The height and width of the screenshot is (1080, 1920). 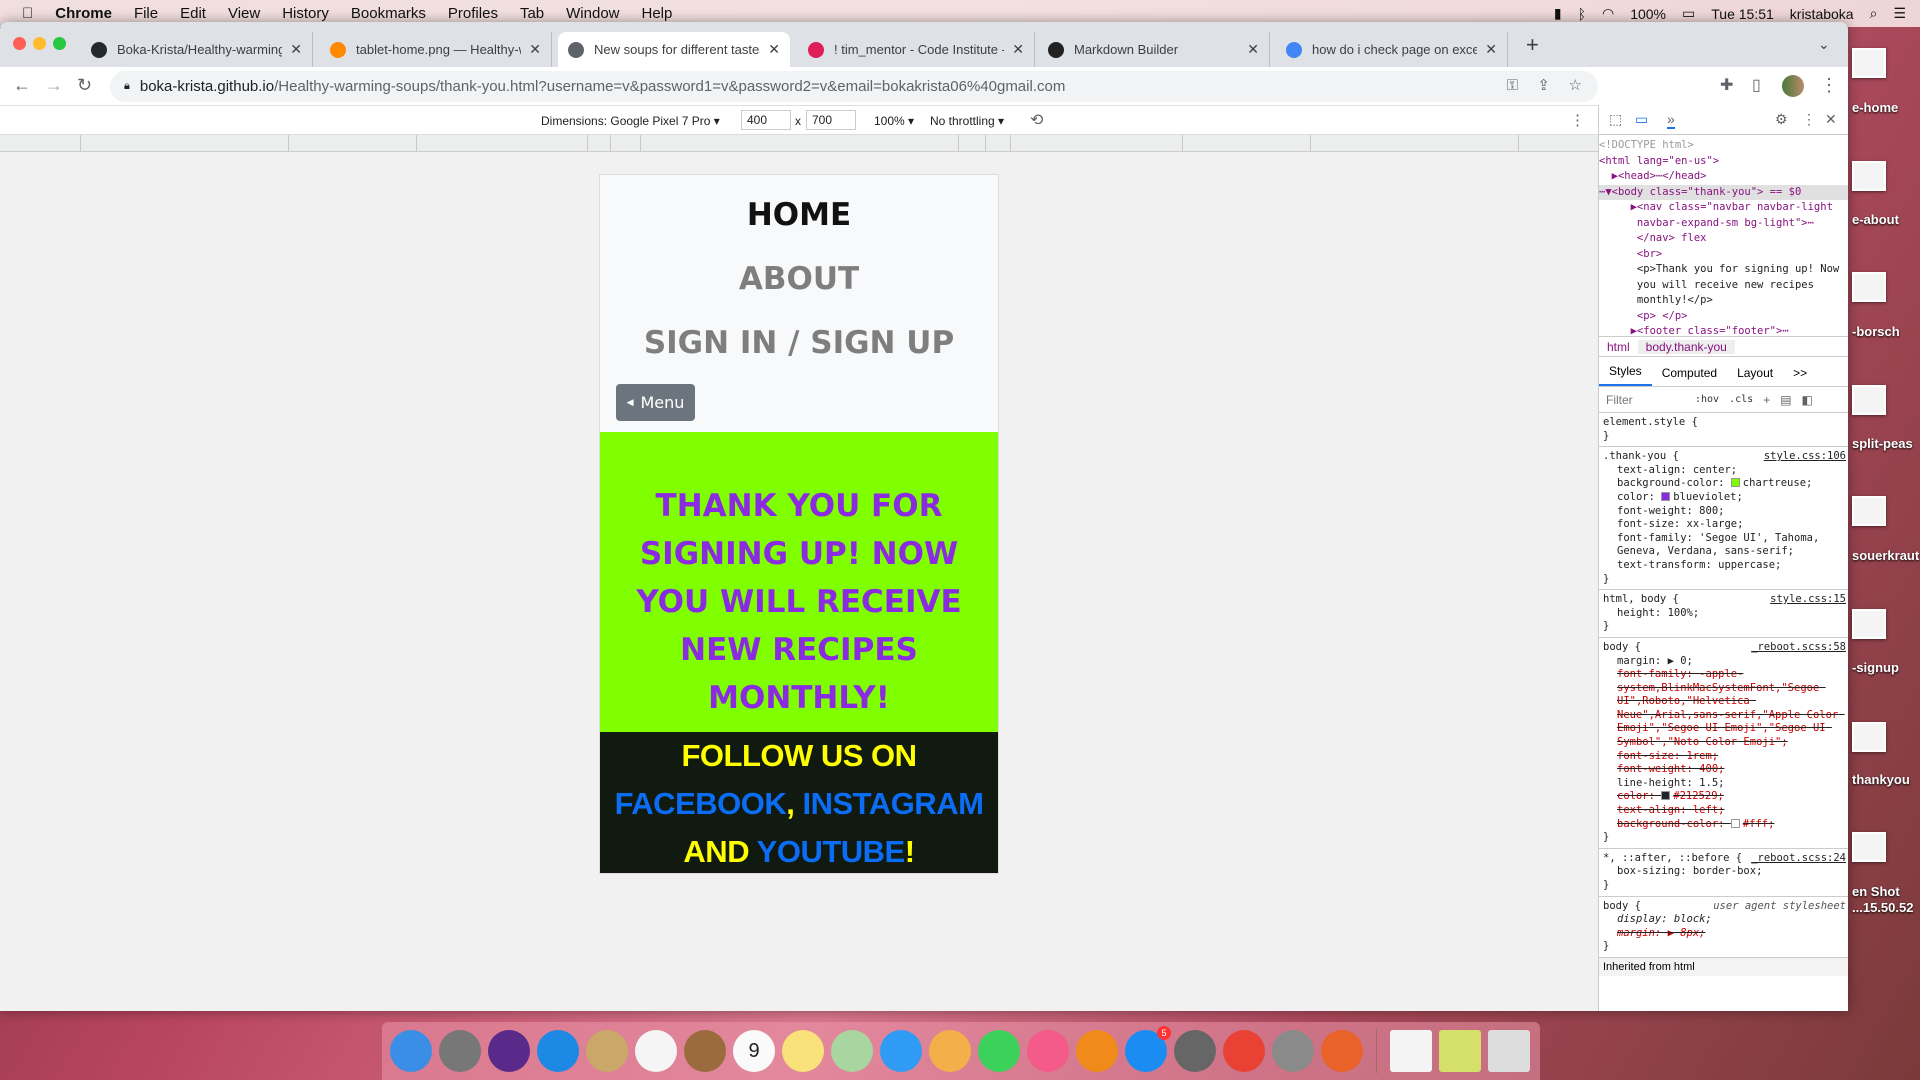 I want to click on reminders-icon, so click(x=656, y=1051).